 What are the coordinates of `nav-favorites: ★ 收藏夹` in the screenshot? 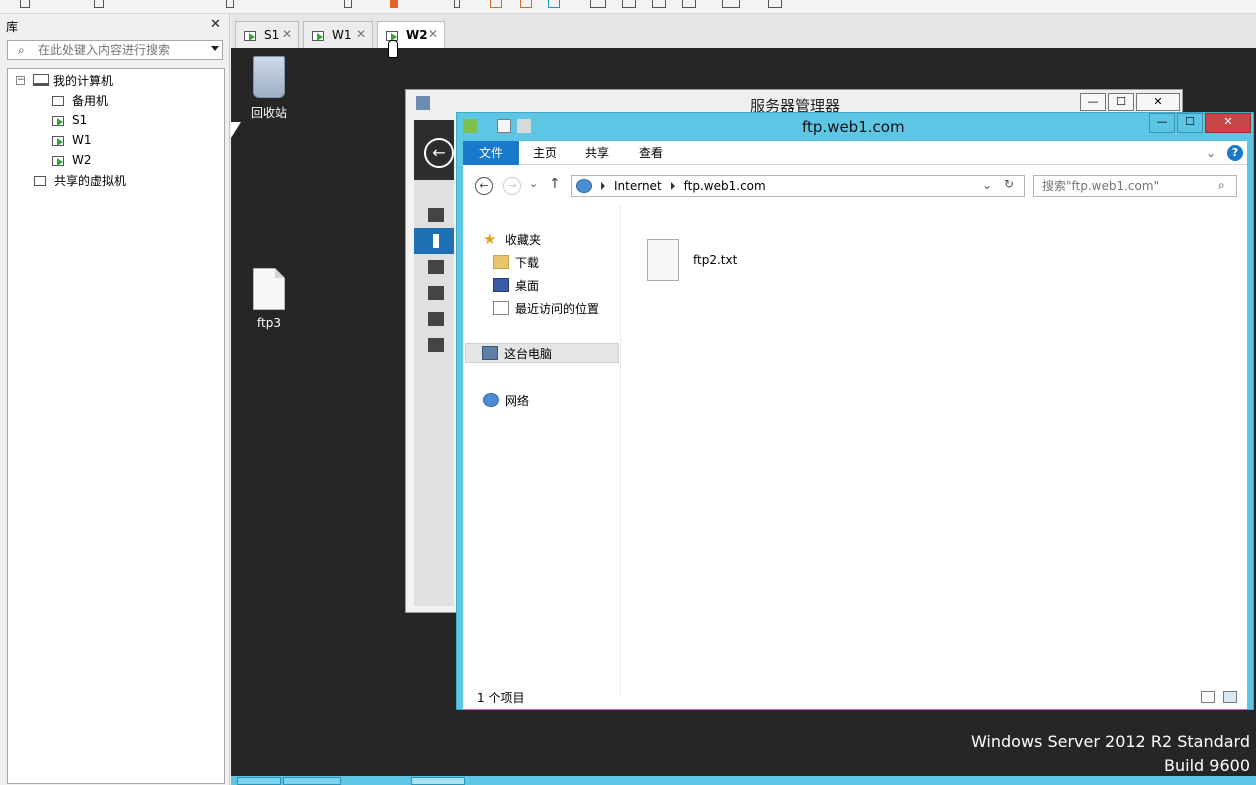 It's located at (512, 239).